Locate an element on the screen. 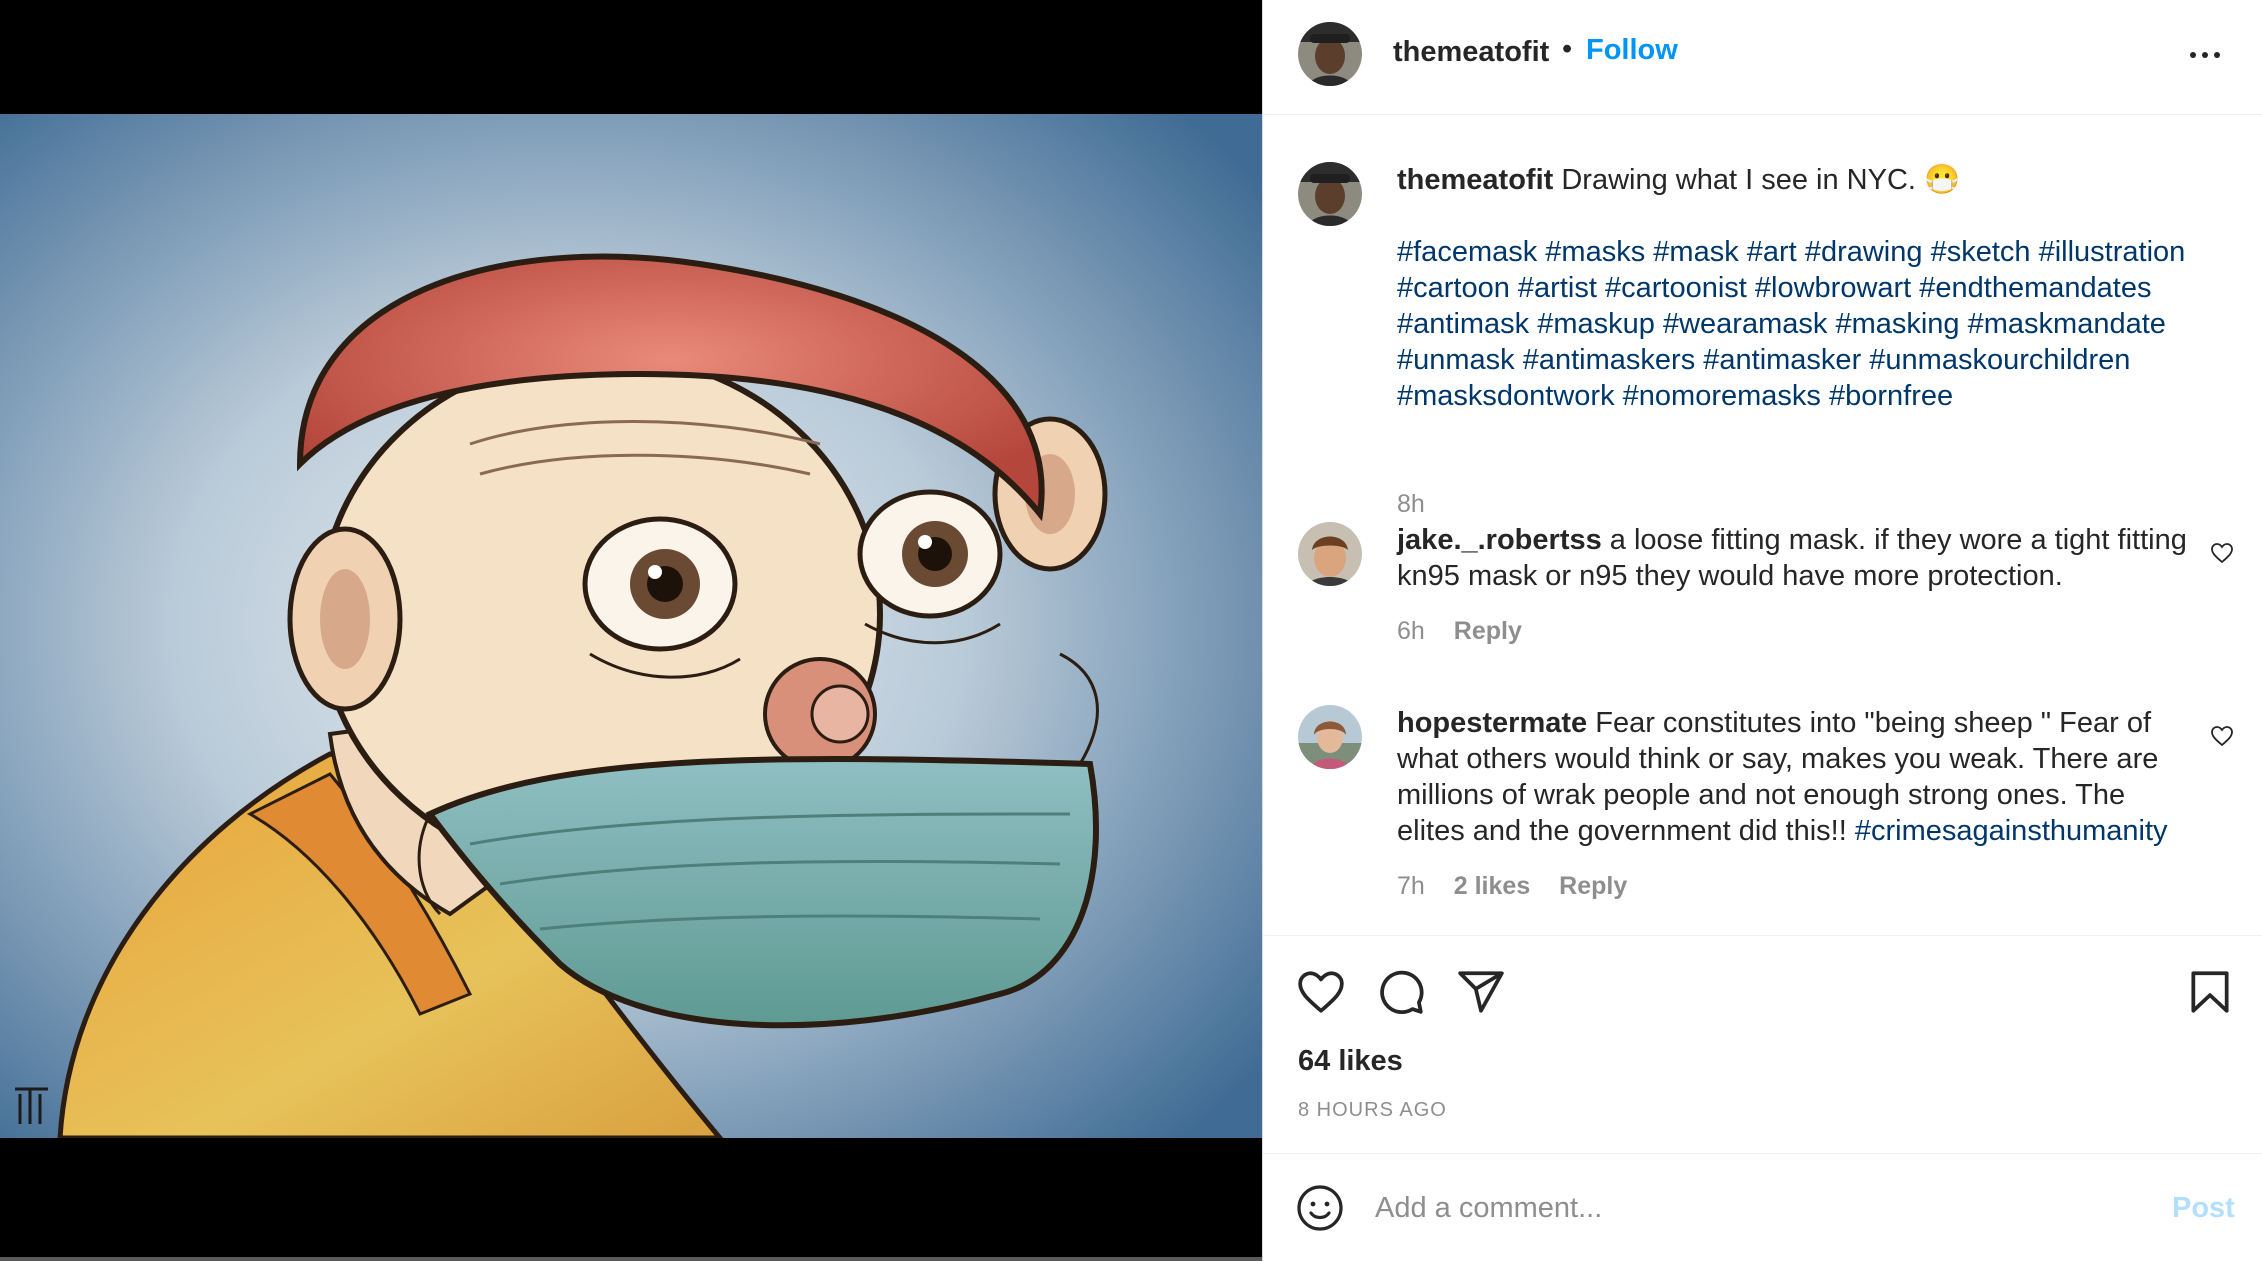 The width and height of the screenshot is (2262, 1261). hashtag-link: #masksdontwork is located at coordinates (1506, 396).